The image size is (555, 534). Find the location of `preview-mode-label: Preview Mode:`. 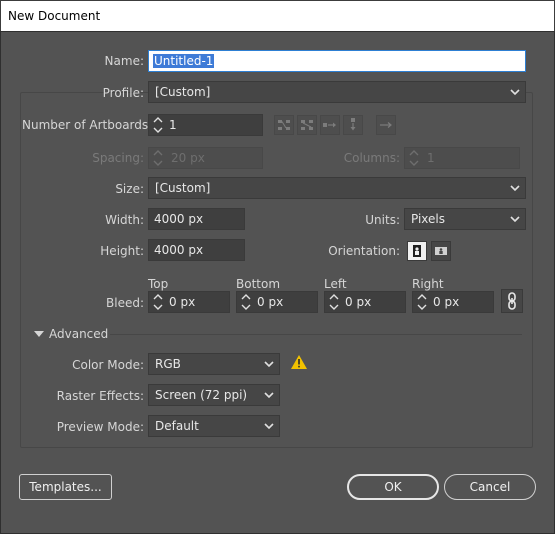

preview-mode-label: Preview Mode: is located at coordinates (100, 427).